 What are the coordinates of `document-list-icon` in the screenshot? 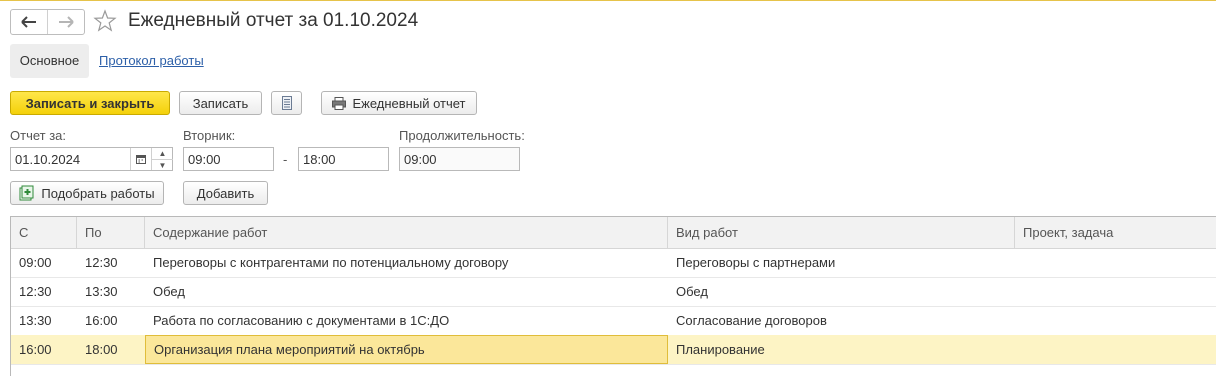 It's located at (286, 103).